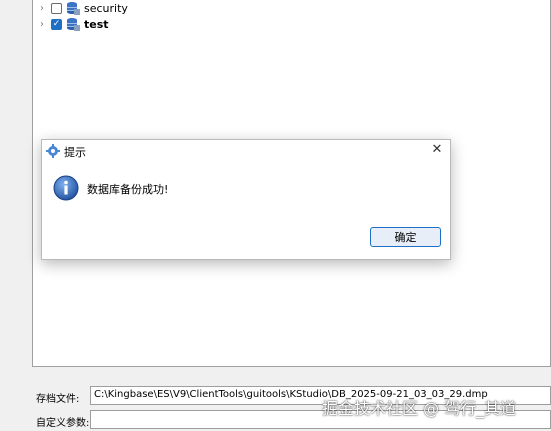 This screenshot has width=551, height=431. I want to click on tree-item-test: › test, so click(73, 24).